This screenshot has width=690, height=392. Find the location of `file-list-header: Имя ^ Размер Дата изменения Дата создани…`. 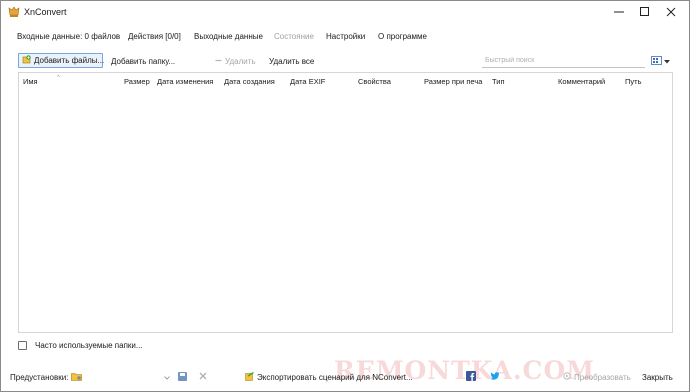

file-list-header: Имя ^ Размер Дата изменения Дата создани… is located at coordinates (345, 81).